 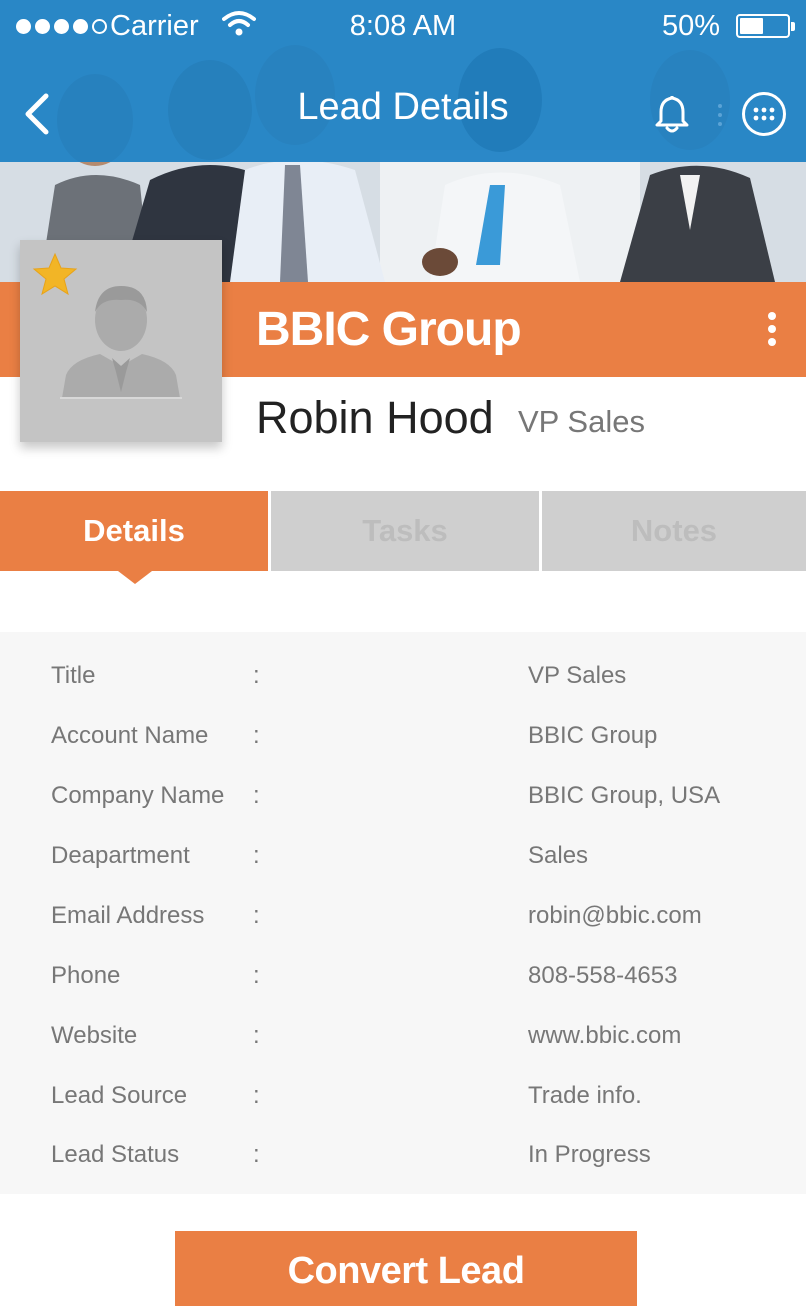 I want to click on more-options-icon, so click(x=772, y=332).